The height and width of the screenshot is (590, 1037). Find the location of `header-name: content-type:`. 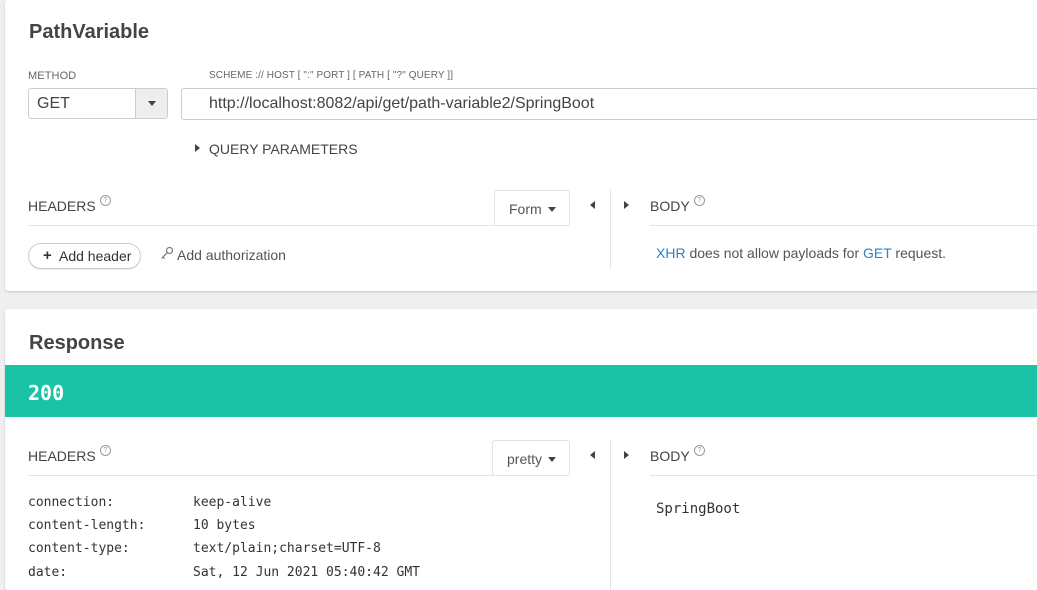

header-name: content-type: is located at coordinates (79, 548).